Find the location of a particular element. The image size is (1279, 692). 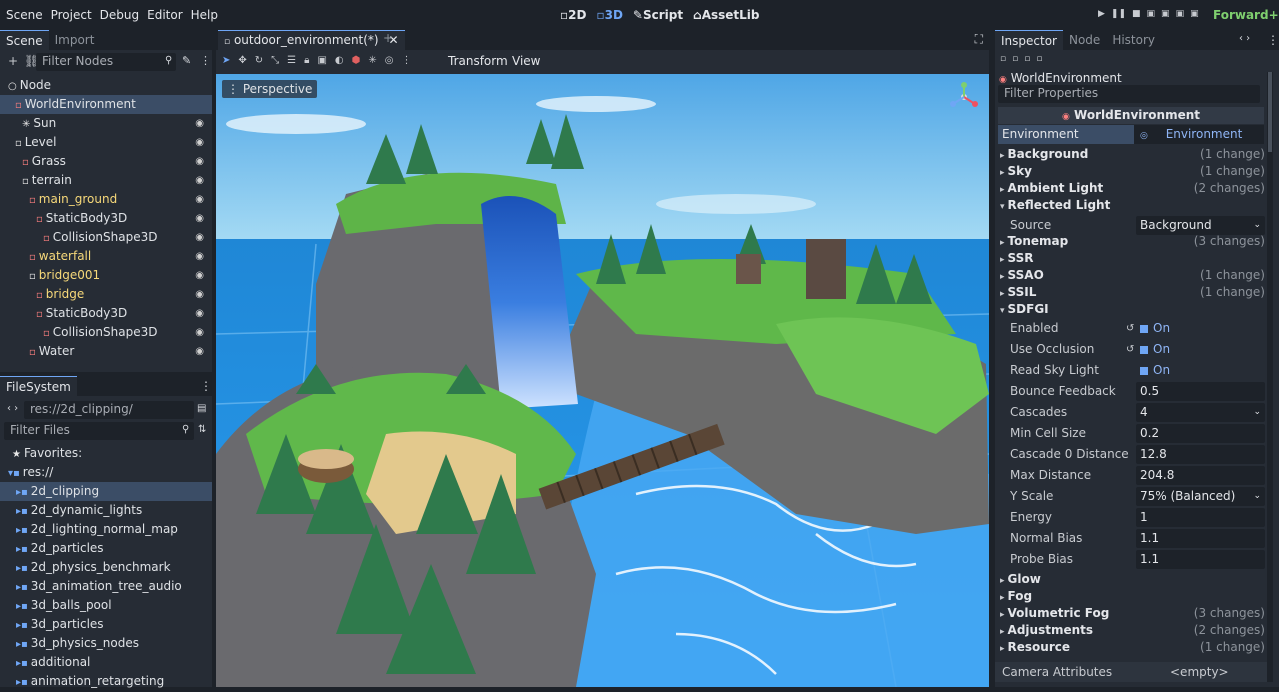

save-resource-icon: ▫ is located at coordinates (1027, 59).